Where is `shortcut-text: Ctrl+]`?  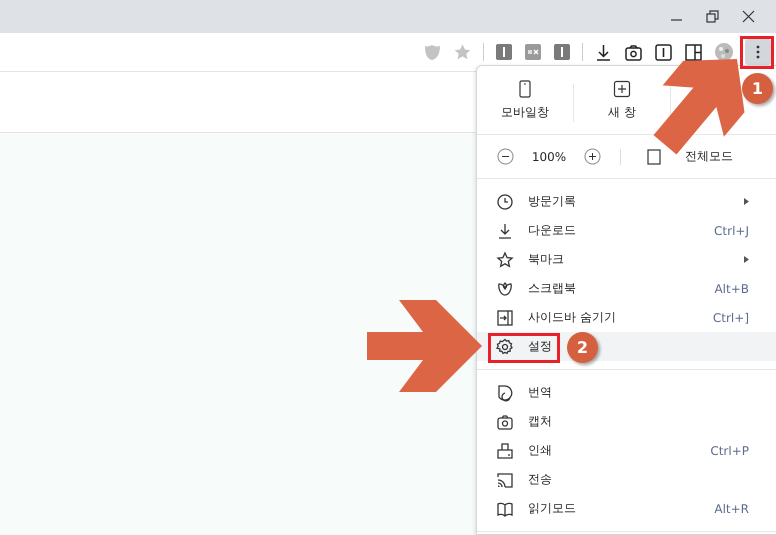 shortcut-text: Ctrl+] is located at coordinates (730, 317).